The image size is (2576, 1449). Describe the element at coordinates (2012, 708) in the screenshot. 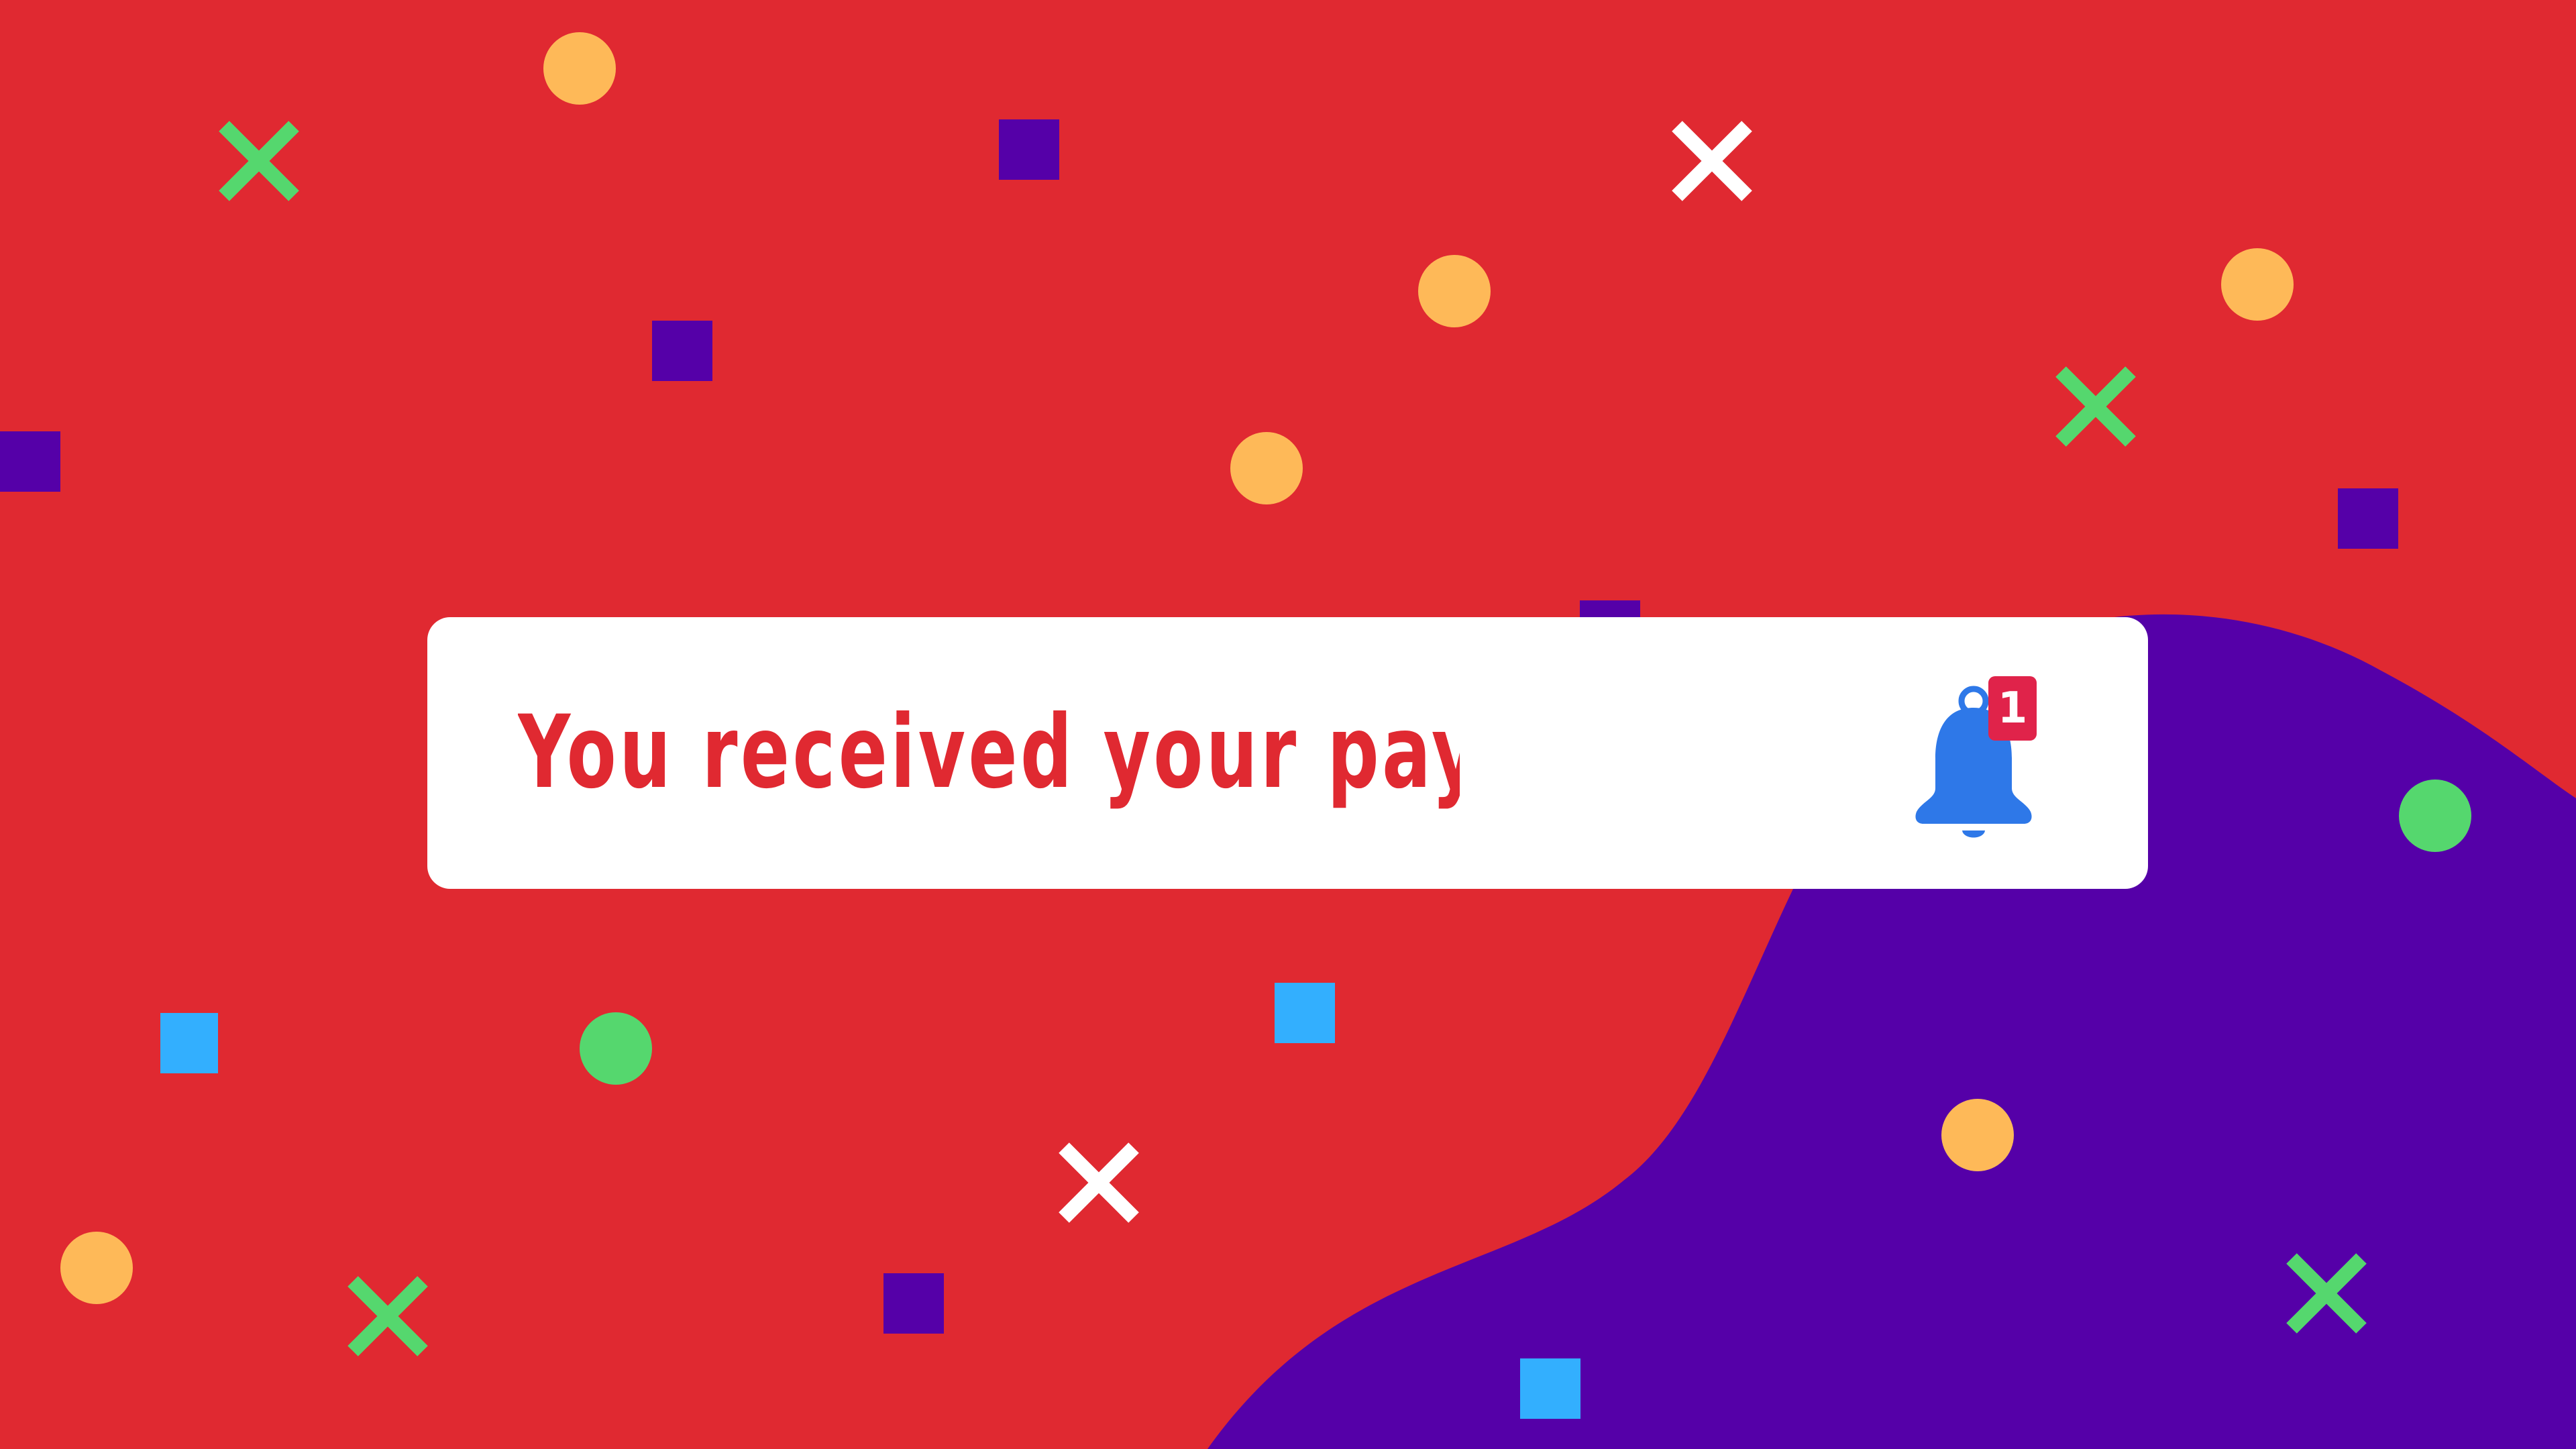

I see `notification-badge: 1` at that location.